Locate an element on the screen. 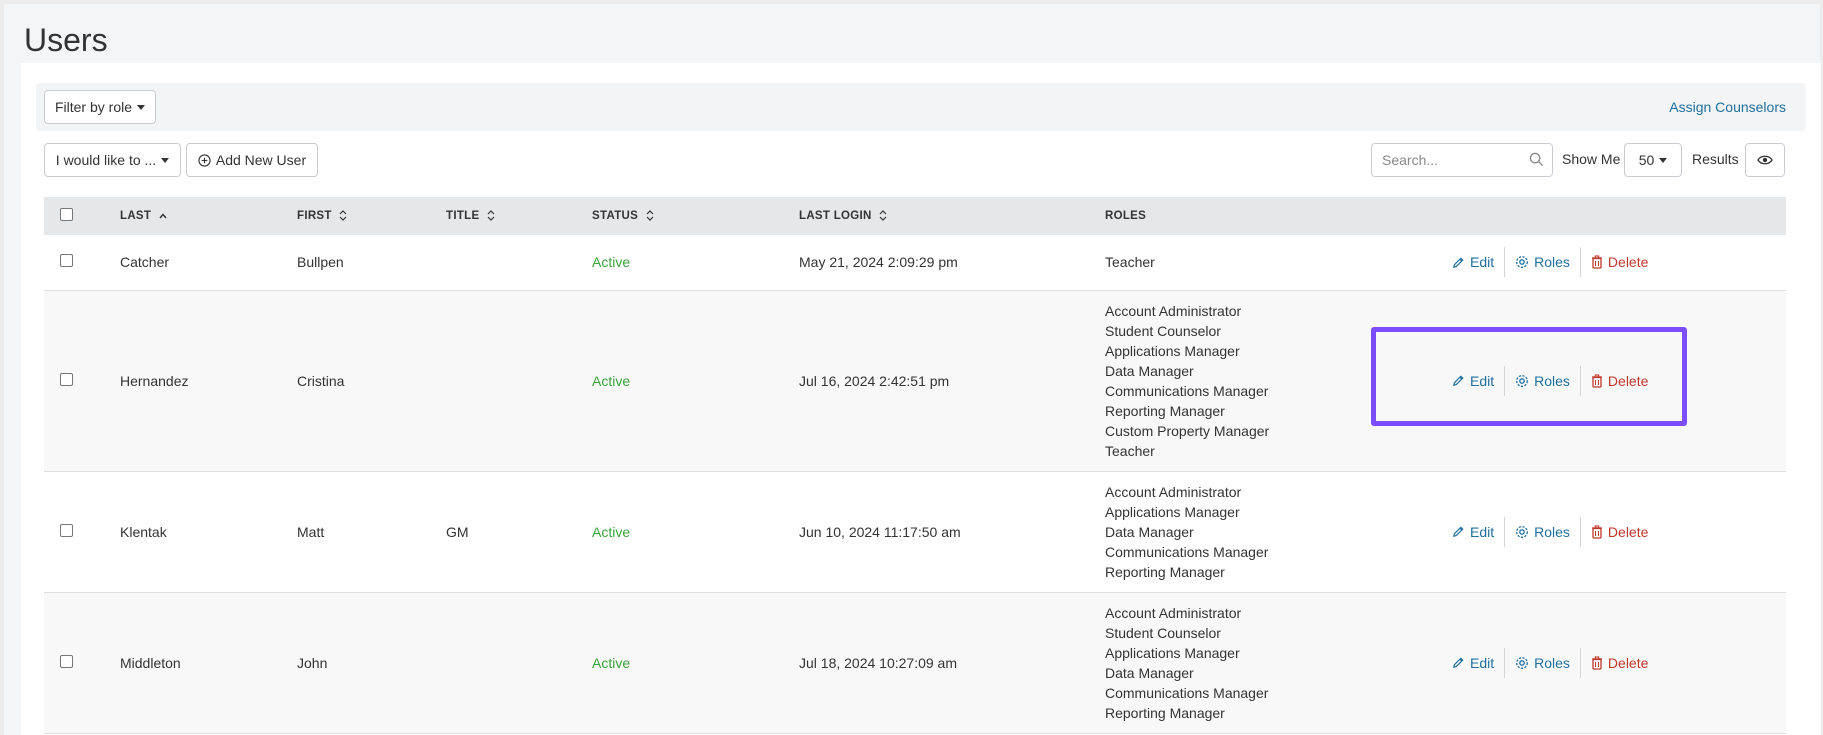 Image resolution: width=1823 pixels, height=735 pixels. cell-last: Klentak is located at coordinates (143, 531).